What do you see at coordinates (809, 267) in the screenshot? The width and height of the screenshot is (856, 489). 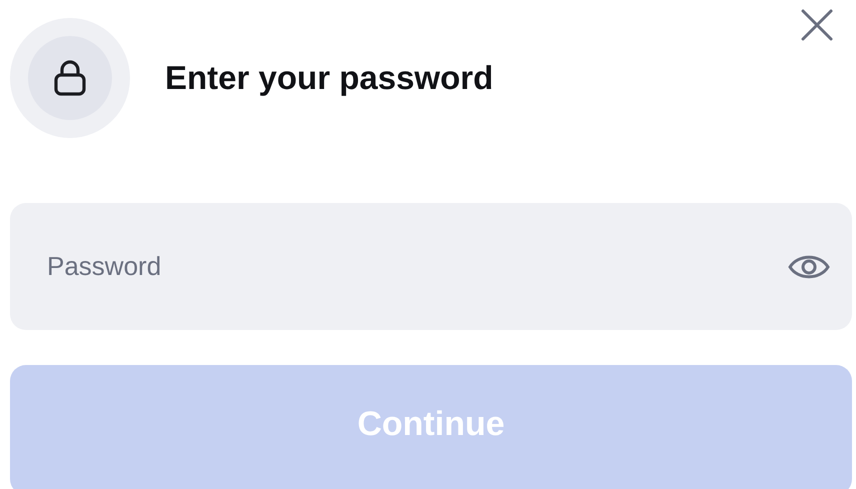 I see `eye-icon` at bounding box center [809, 267].